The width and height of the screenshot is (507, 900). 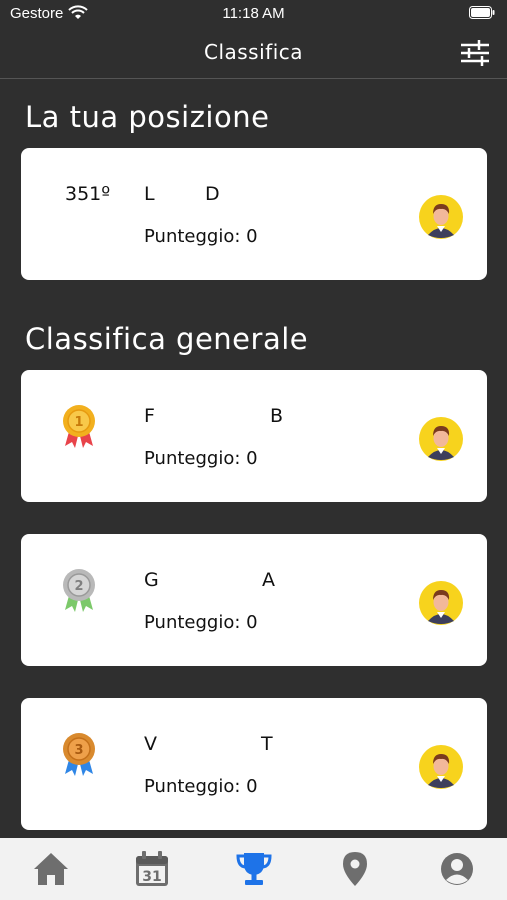 I want to click on map-pin-icon, so click(x=355, y=869).